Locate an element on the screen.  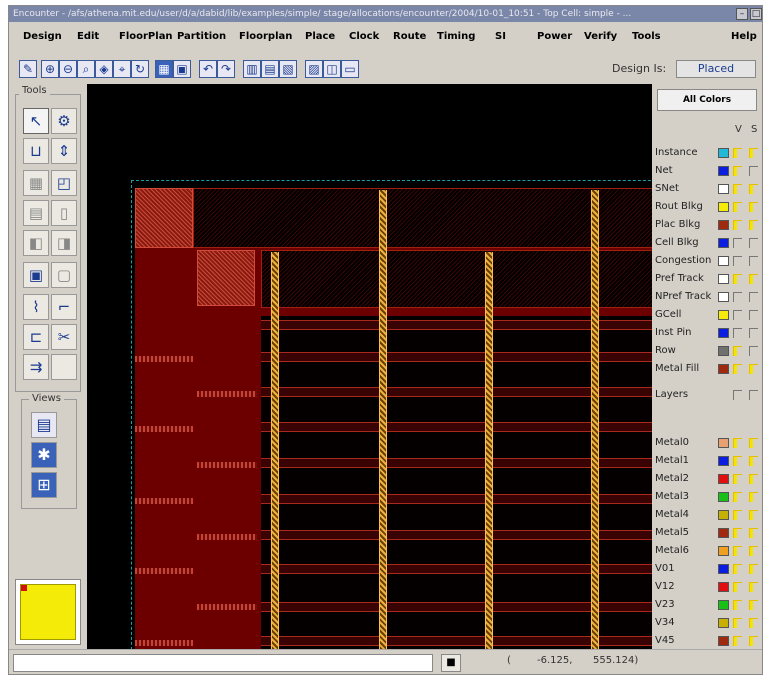
physical-view-icon: ⊞ is located at coordinates (44, 485).